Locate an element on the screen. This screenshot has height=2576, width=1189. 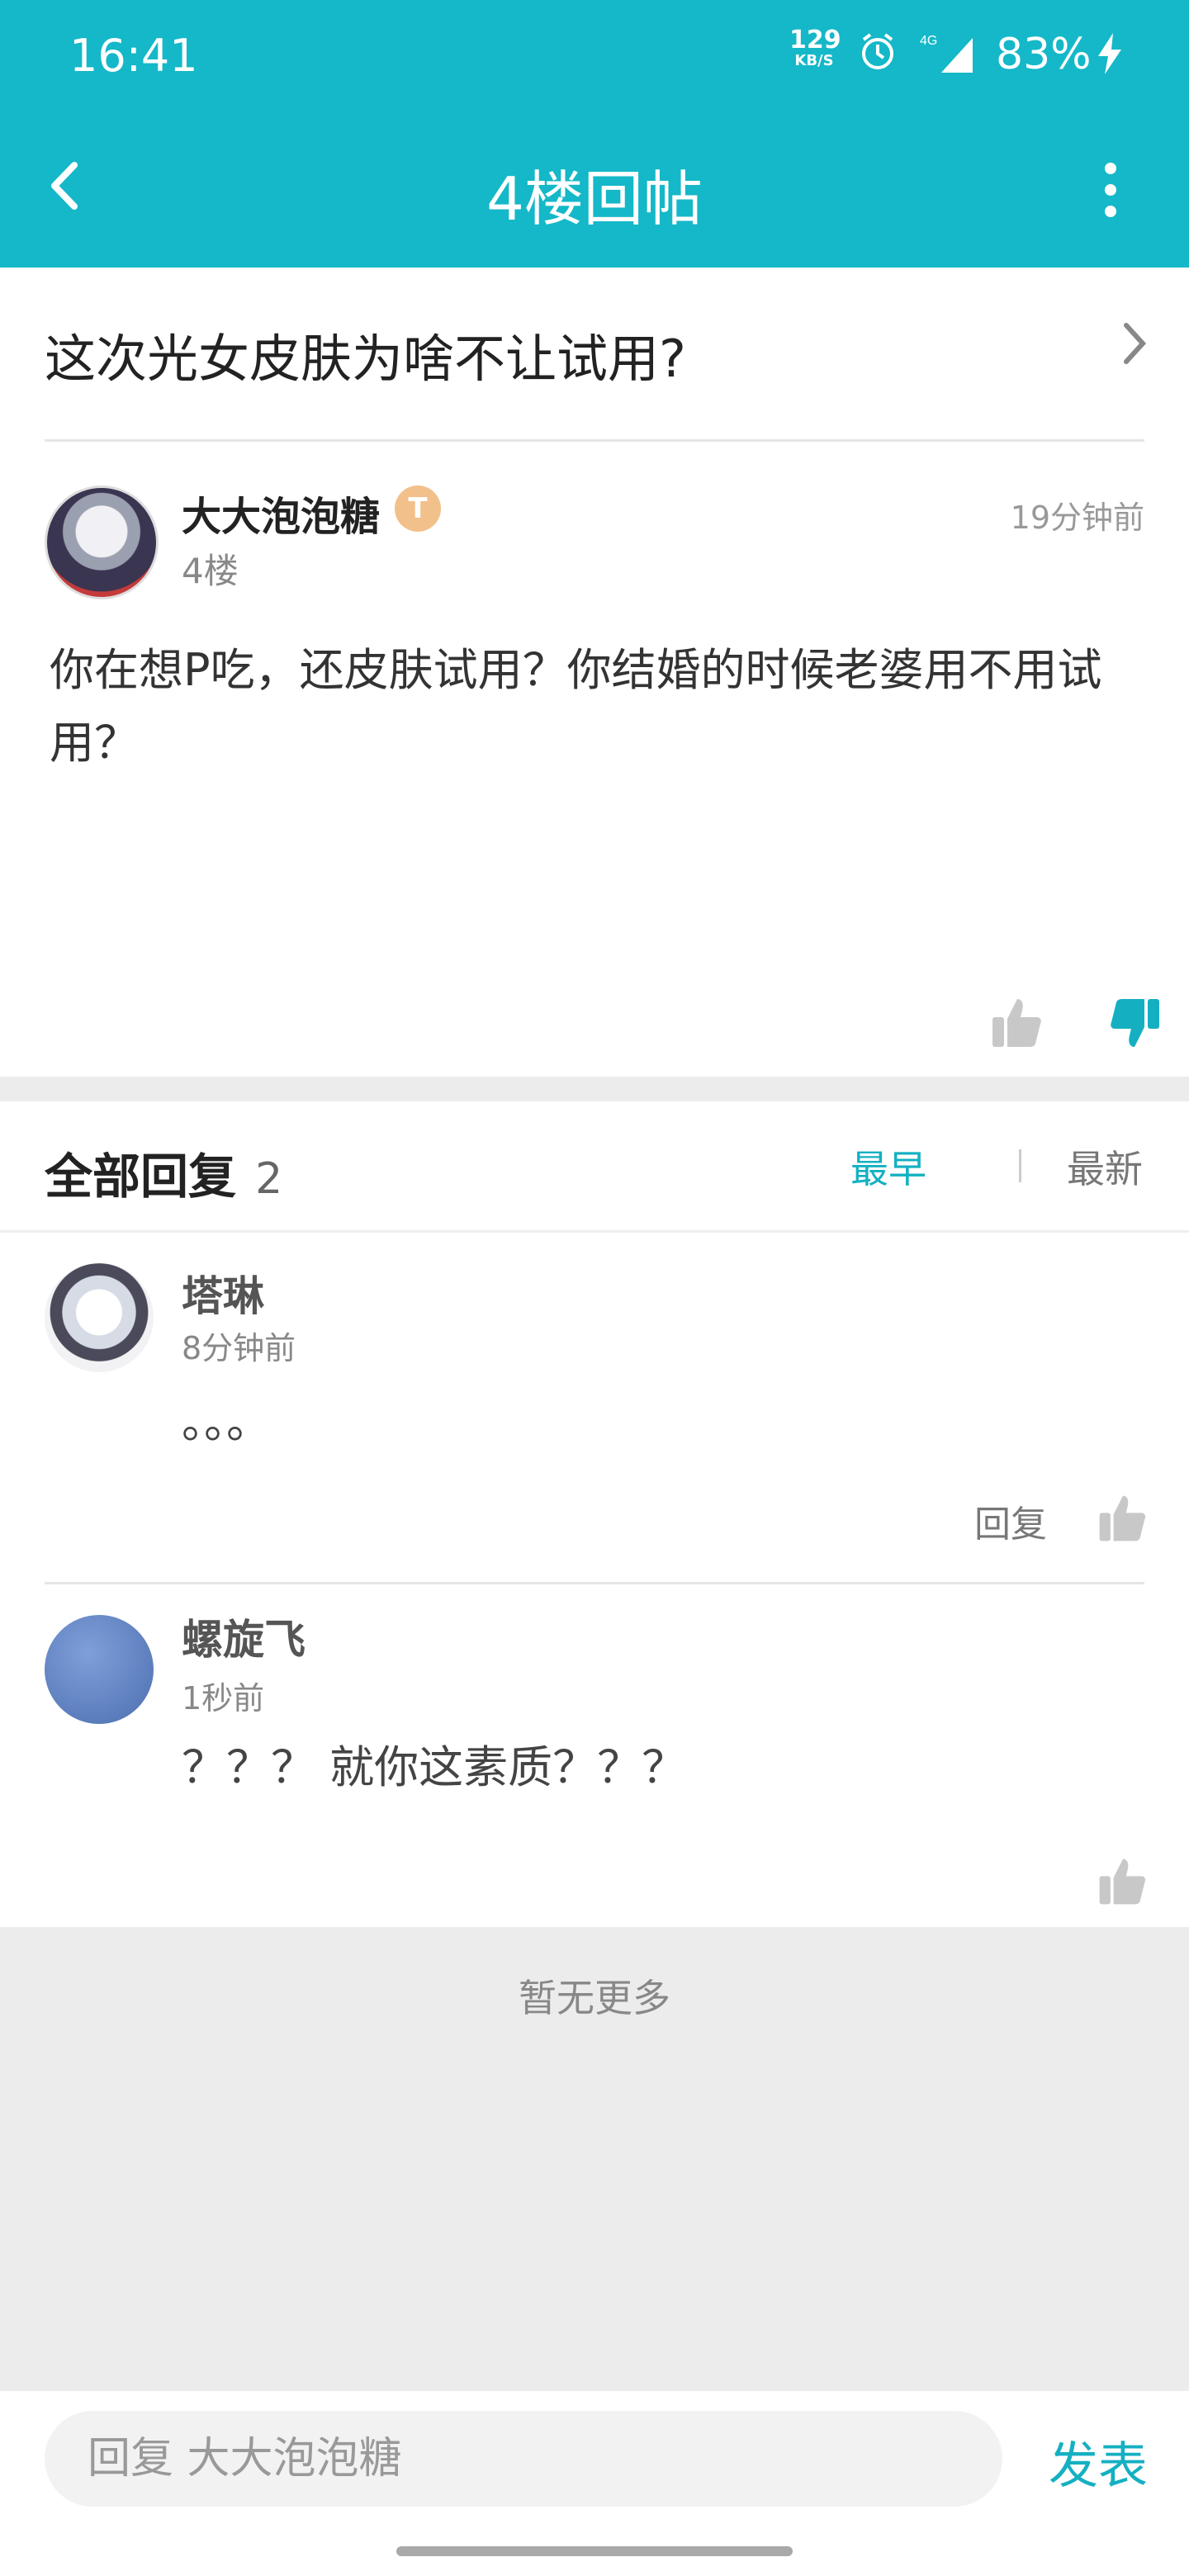
author-name: 大大泡泡糖 is located at coordinates (281, 513).